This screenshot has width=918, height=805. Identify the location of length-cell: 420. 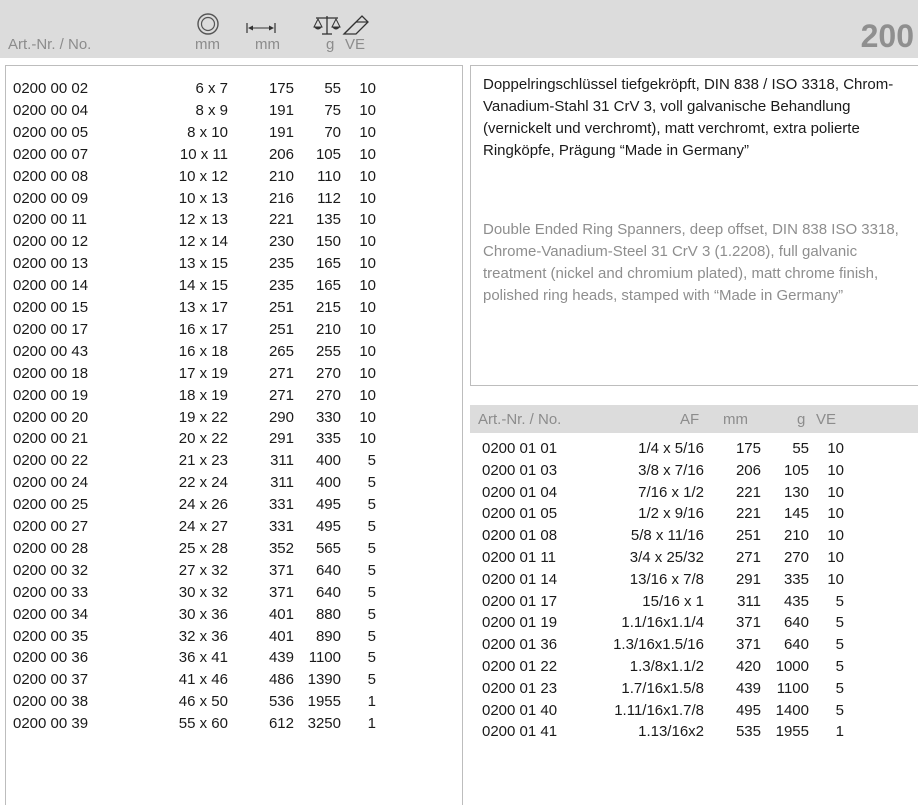
(748, 666).